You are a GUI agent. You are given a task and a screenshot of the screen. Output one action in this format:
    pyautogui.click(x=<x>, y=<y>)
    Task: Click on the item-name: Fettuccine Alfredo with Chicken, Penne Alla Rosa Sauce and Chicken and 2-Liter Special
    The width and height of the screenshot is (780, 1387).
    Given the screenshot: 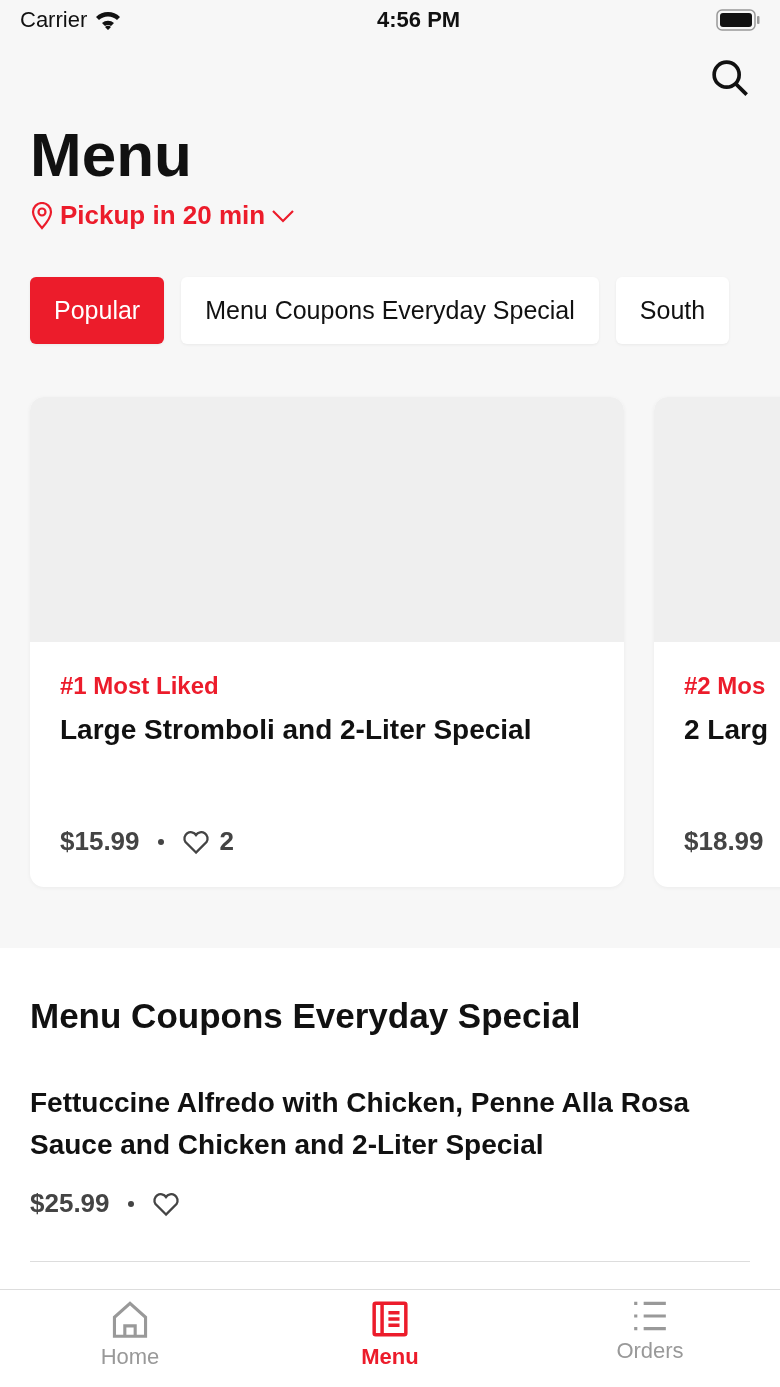 What is the action you would take?
    pyautogui.click(x=360, y=1124)
    